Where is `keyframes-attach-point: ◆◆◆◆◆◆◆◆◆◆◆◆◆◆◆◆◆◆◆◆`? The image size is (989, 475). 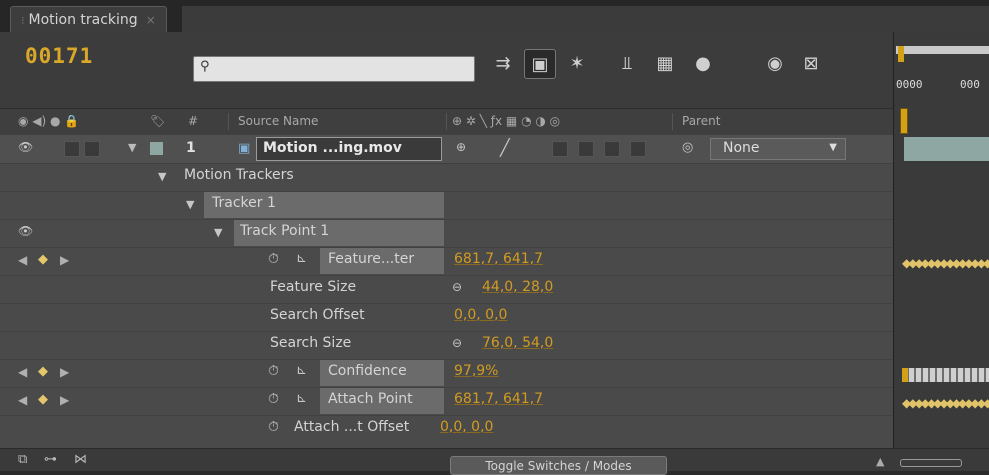
keyframes-attach-point: ◆◆◆◆◆◆◆◆◆◆◆◆◆◆◆◆◆◆◆◆ is located at coordinates (945, 403).